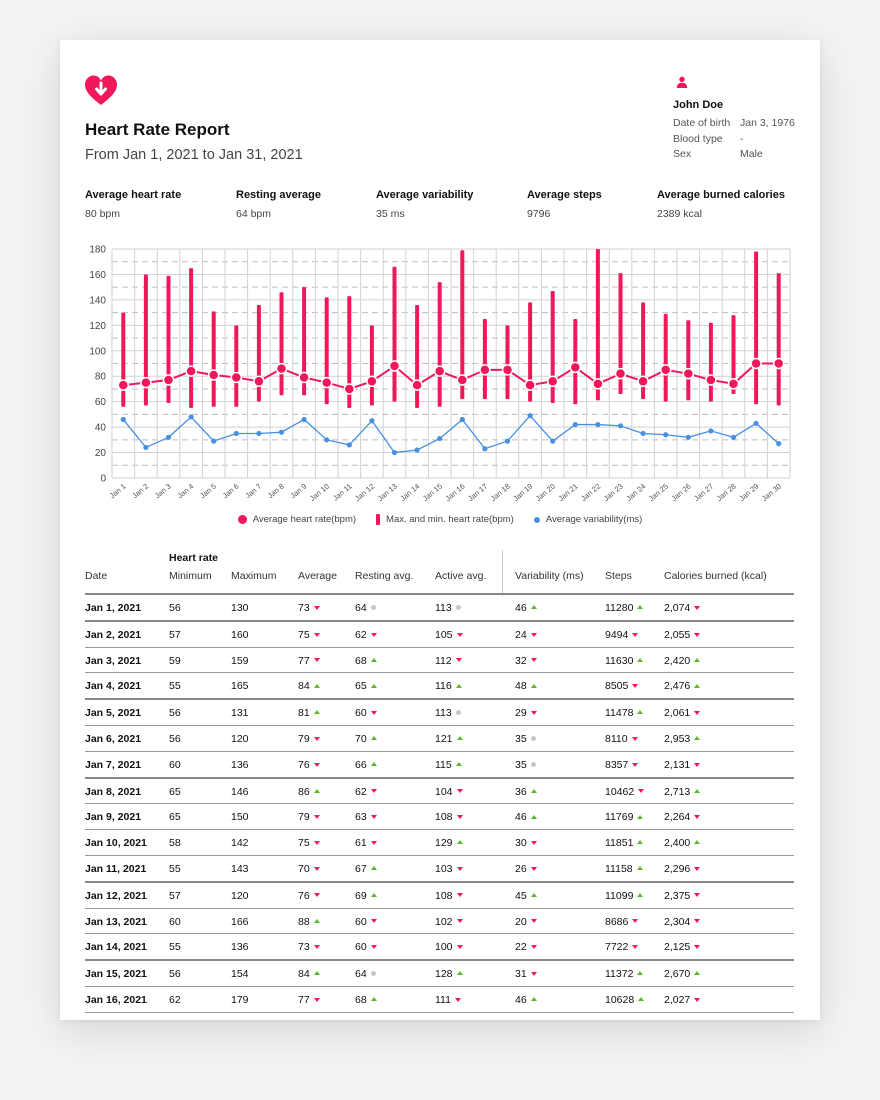 The image size is (880, 1100). I want to click on cell-rest: 66, so click(366, 765).